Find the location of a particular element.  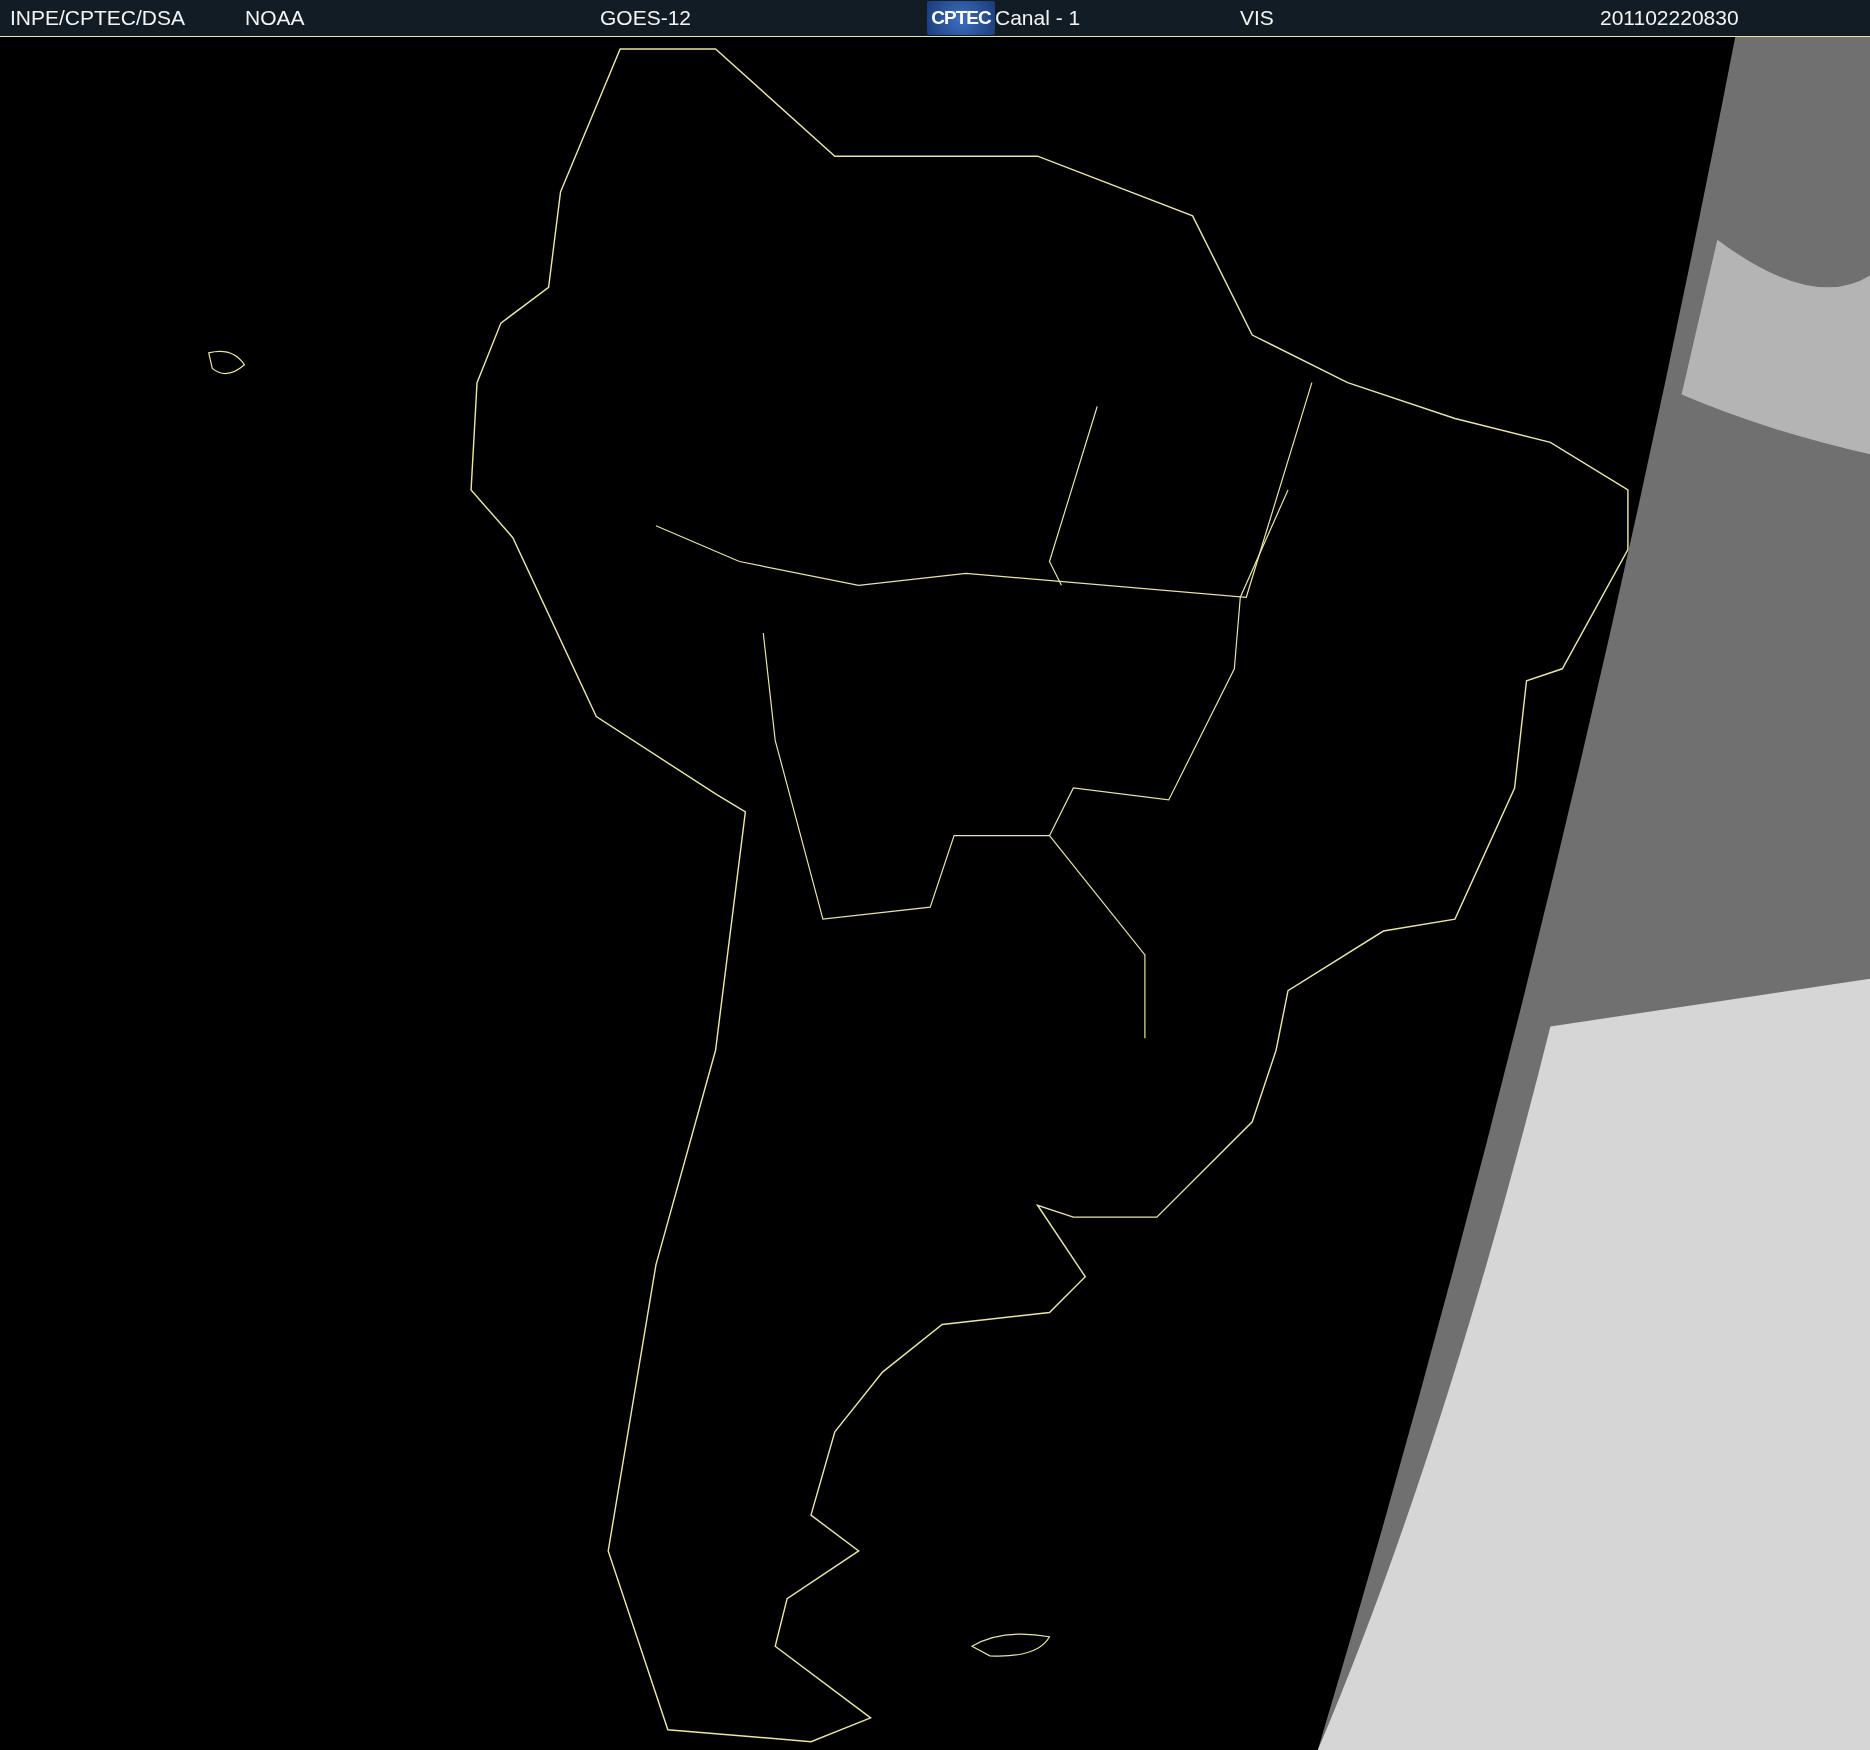

header-label: INPE/CPTEC/DSA is located at coordinates (98, 18).